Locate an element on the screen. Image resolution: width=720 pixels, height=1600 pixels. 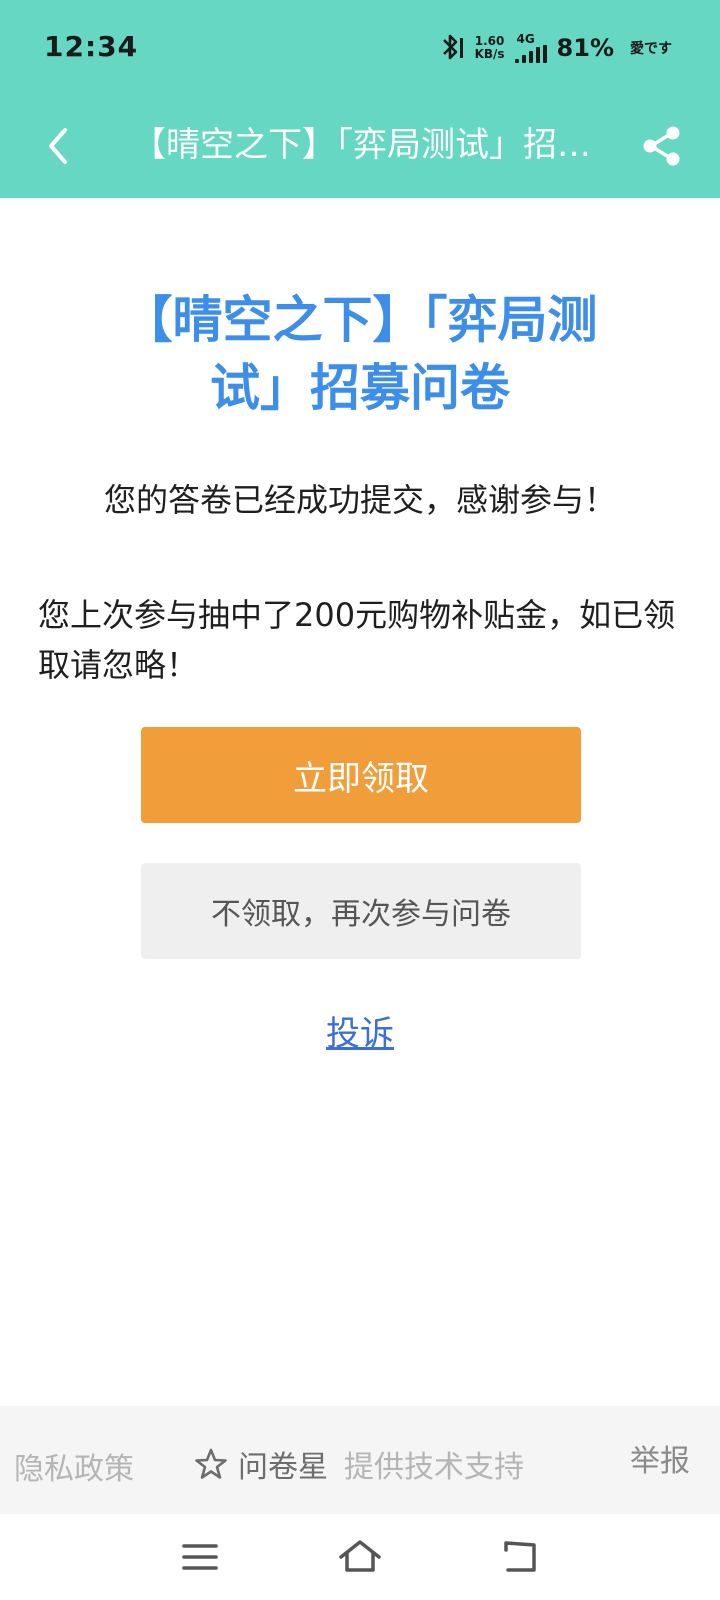
network-speed-unit: KB/s is located at coordinates (489, 54).